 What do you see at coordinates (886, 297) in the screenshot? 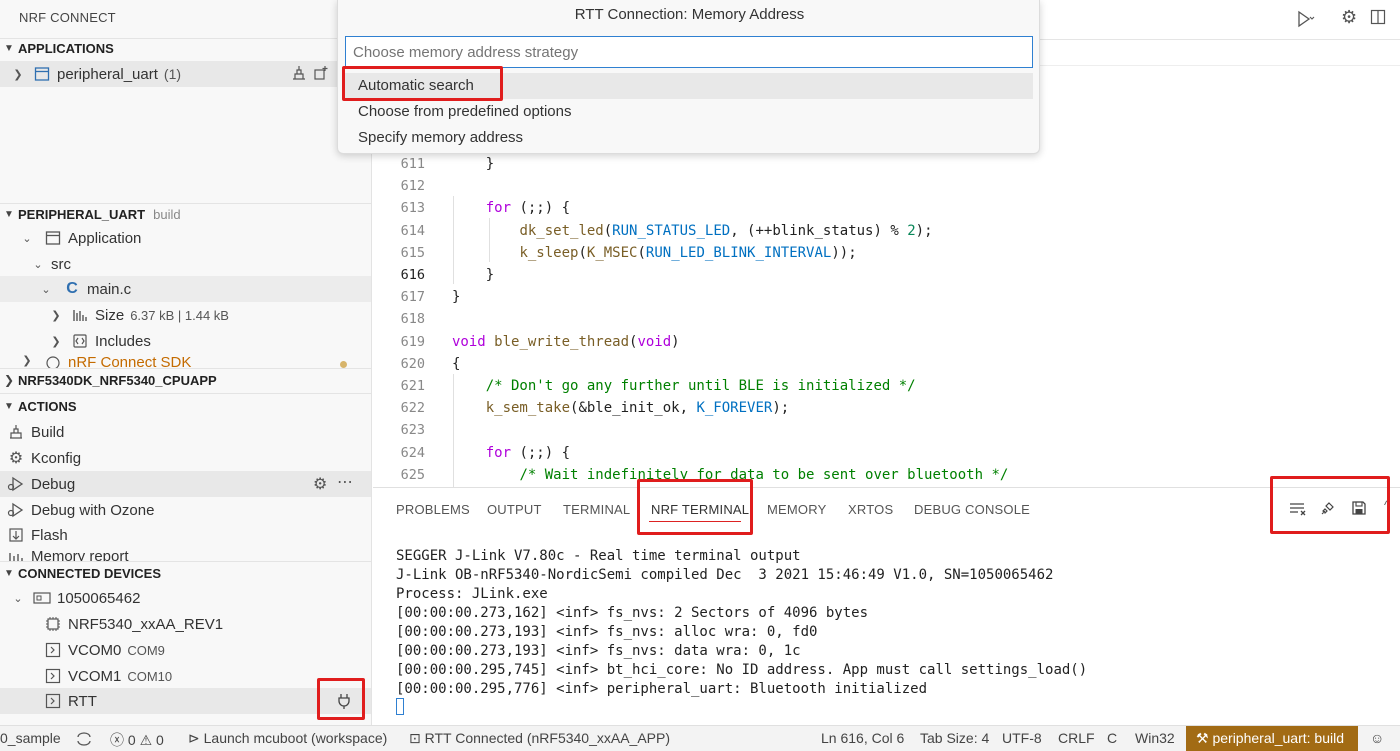
I see `code-line: 617}` at bounding box center [886, 297].